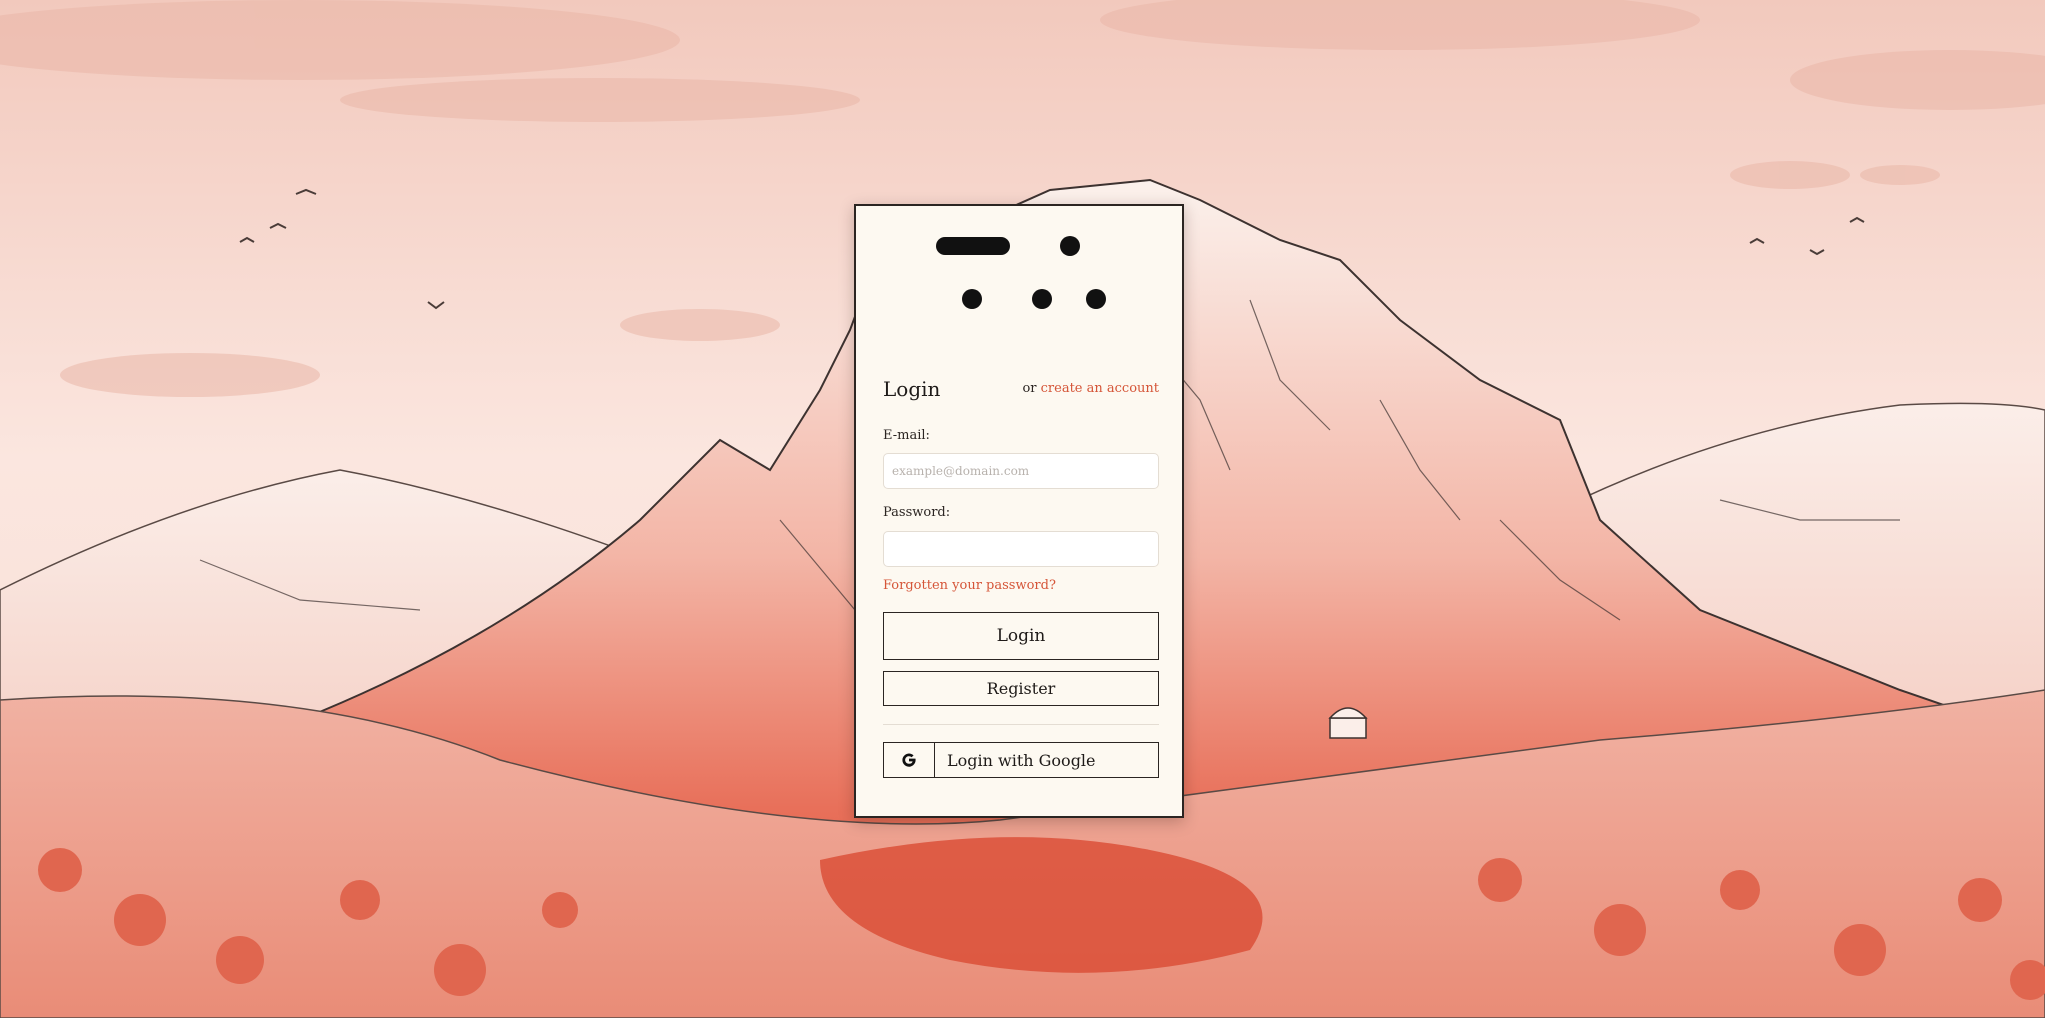 The image size is (2045, 1018). What do you see at coordinates (1021, 549) in the screenshot?
I see `password-field` at bounding box center [1021, 549].